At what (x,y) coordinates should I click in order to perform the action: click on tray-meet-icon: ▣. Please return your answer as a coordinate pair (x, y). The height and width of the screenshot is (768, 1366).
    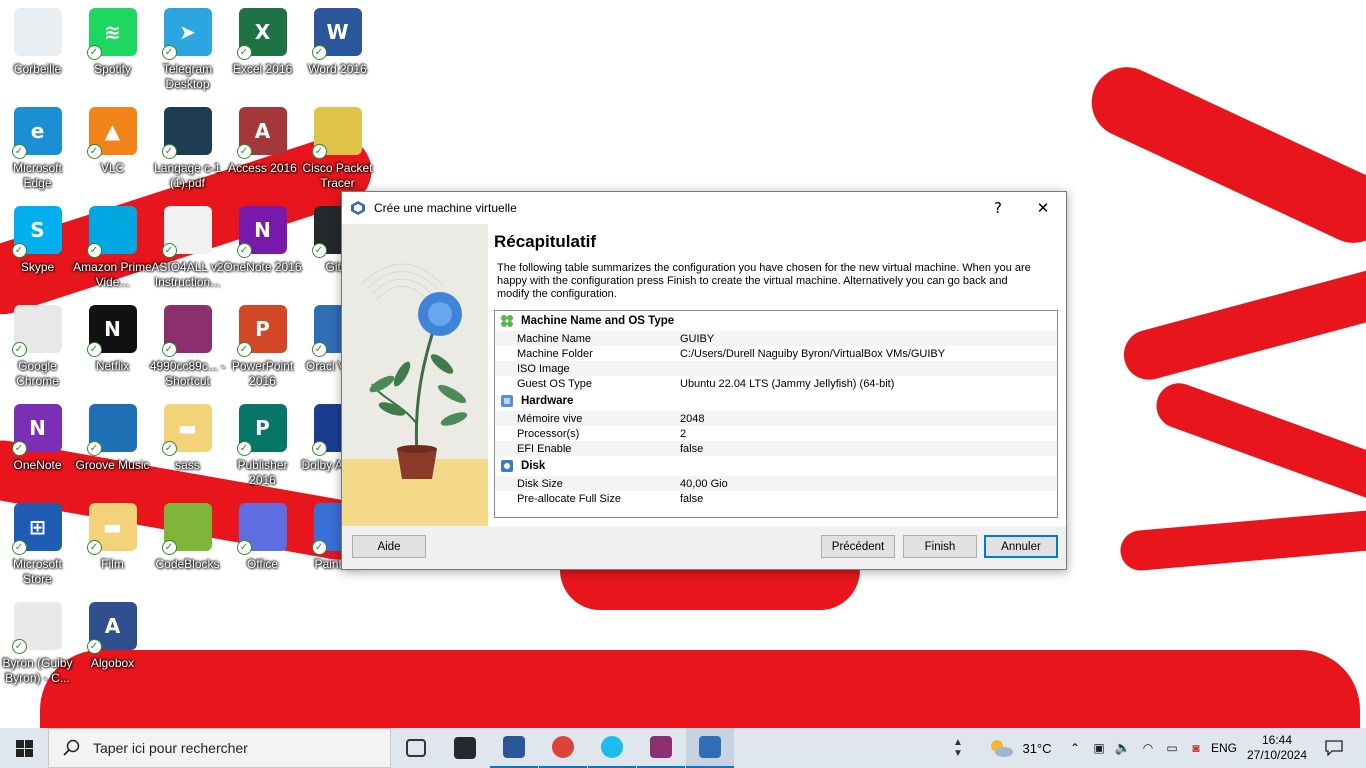
    Looking at the image, I should click on (1099, 748).